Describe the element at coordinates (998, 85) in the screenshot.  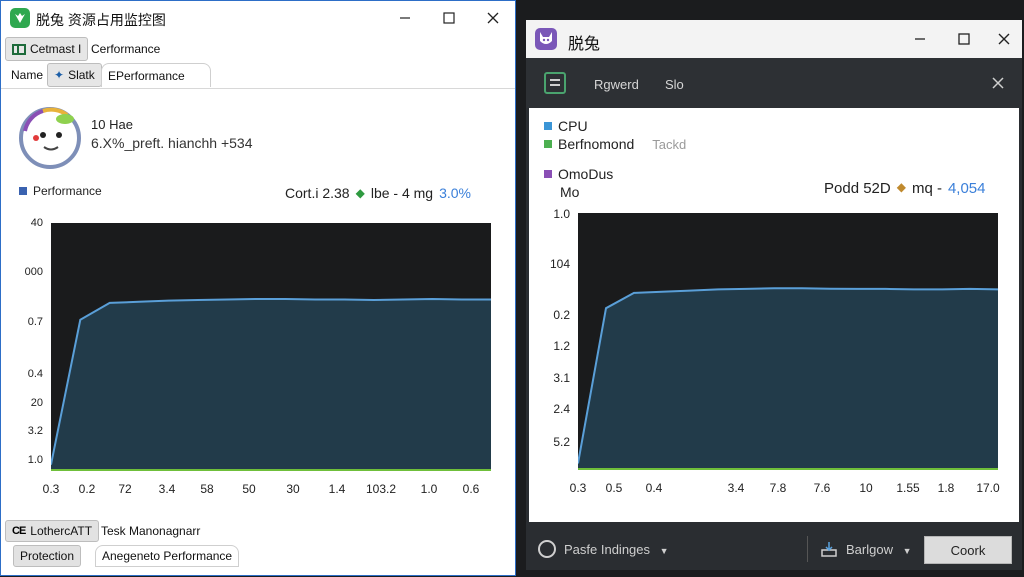
I see `close-panel-icon` at that location.